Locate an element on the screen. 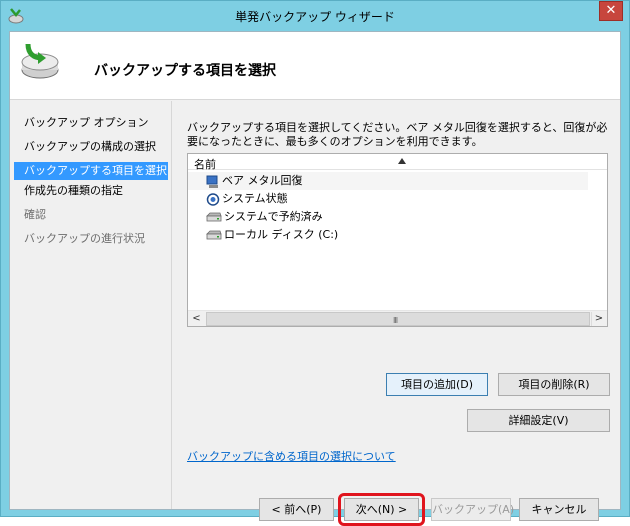 This screenshot has width=630, height=526. window-title: 単発バックアップ ウィザード is located at coordinates (315, 17).